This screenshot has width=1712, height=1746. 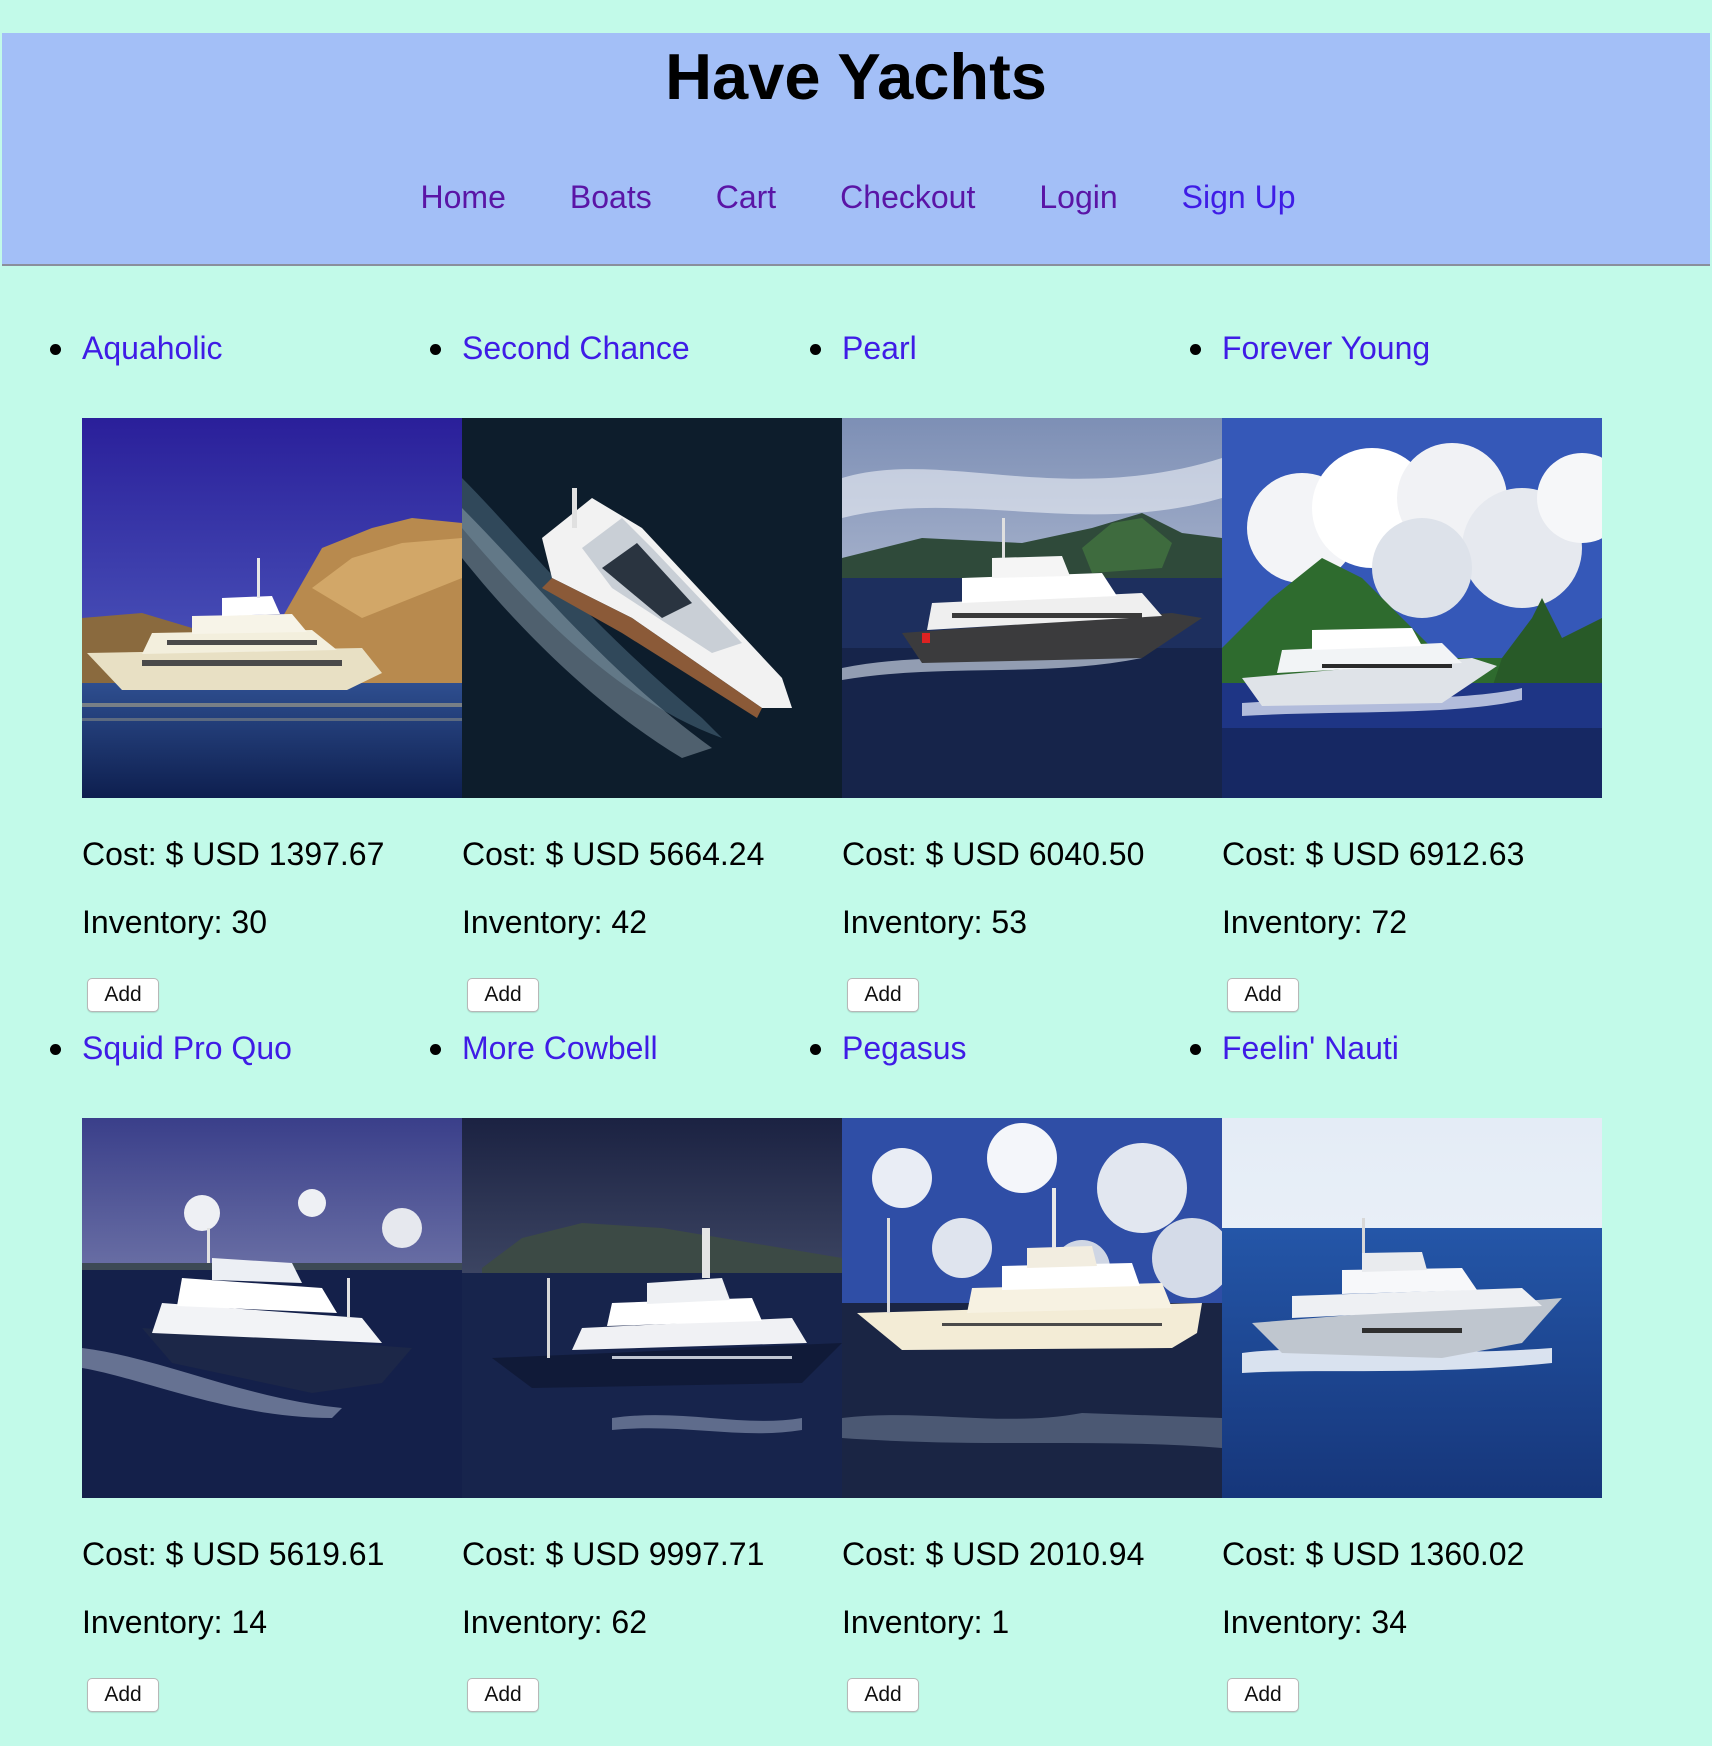 What do you see at coordinates (152, 348) in the screenshot?
I see `product-name-link: Aquaholic` at bounding box center [152, 348].